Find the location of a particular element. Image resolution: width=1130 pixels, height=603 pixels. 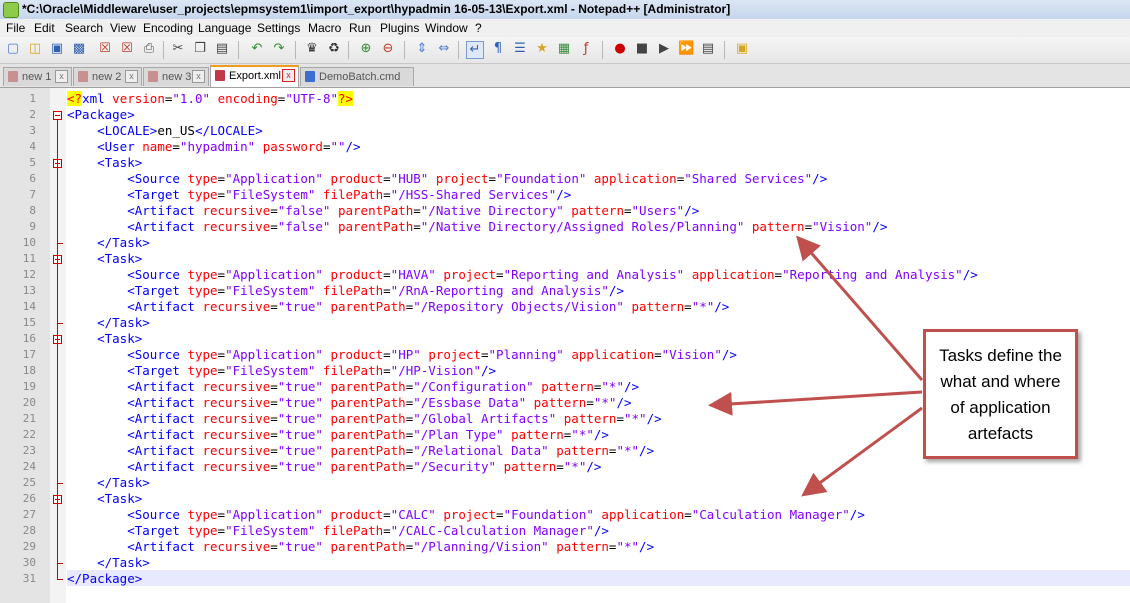

annotation-arrows is located at coordinates (816, 366).